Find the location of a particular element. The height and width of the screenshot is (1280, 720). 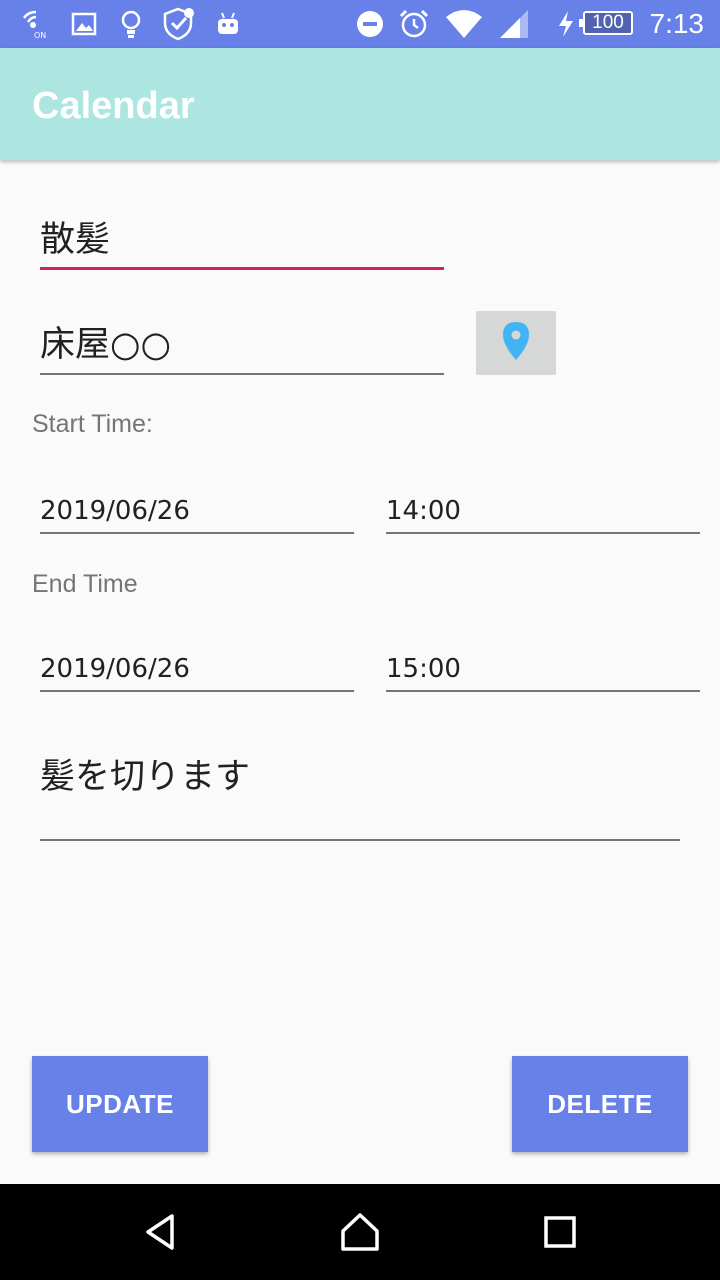

bulb-icon is located at coordinates (131, 24).